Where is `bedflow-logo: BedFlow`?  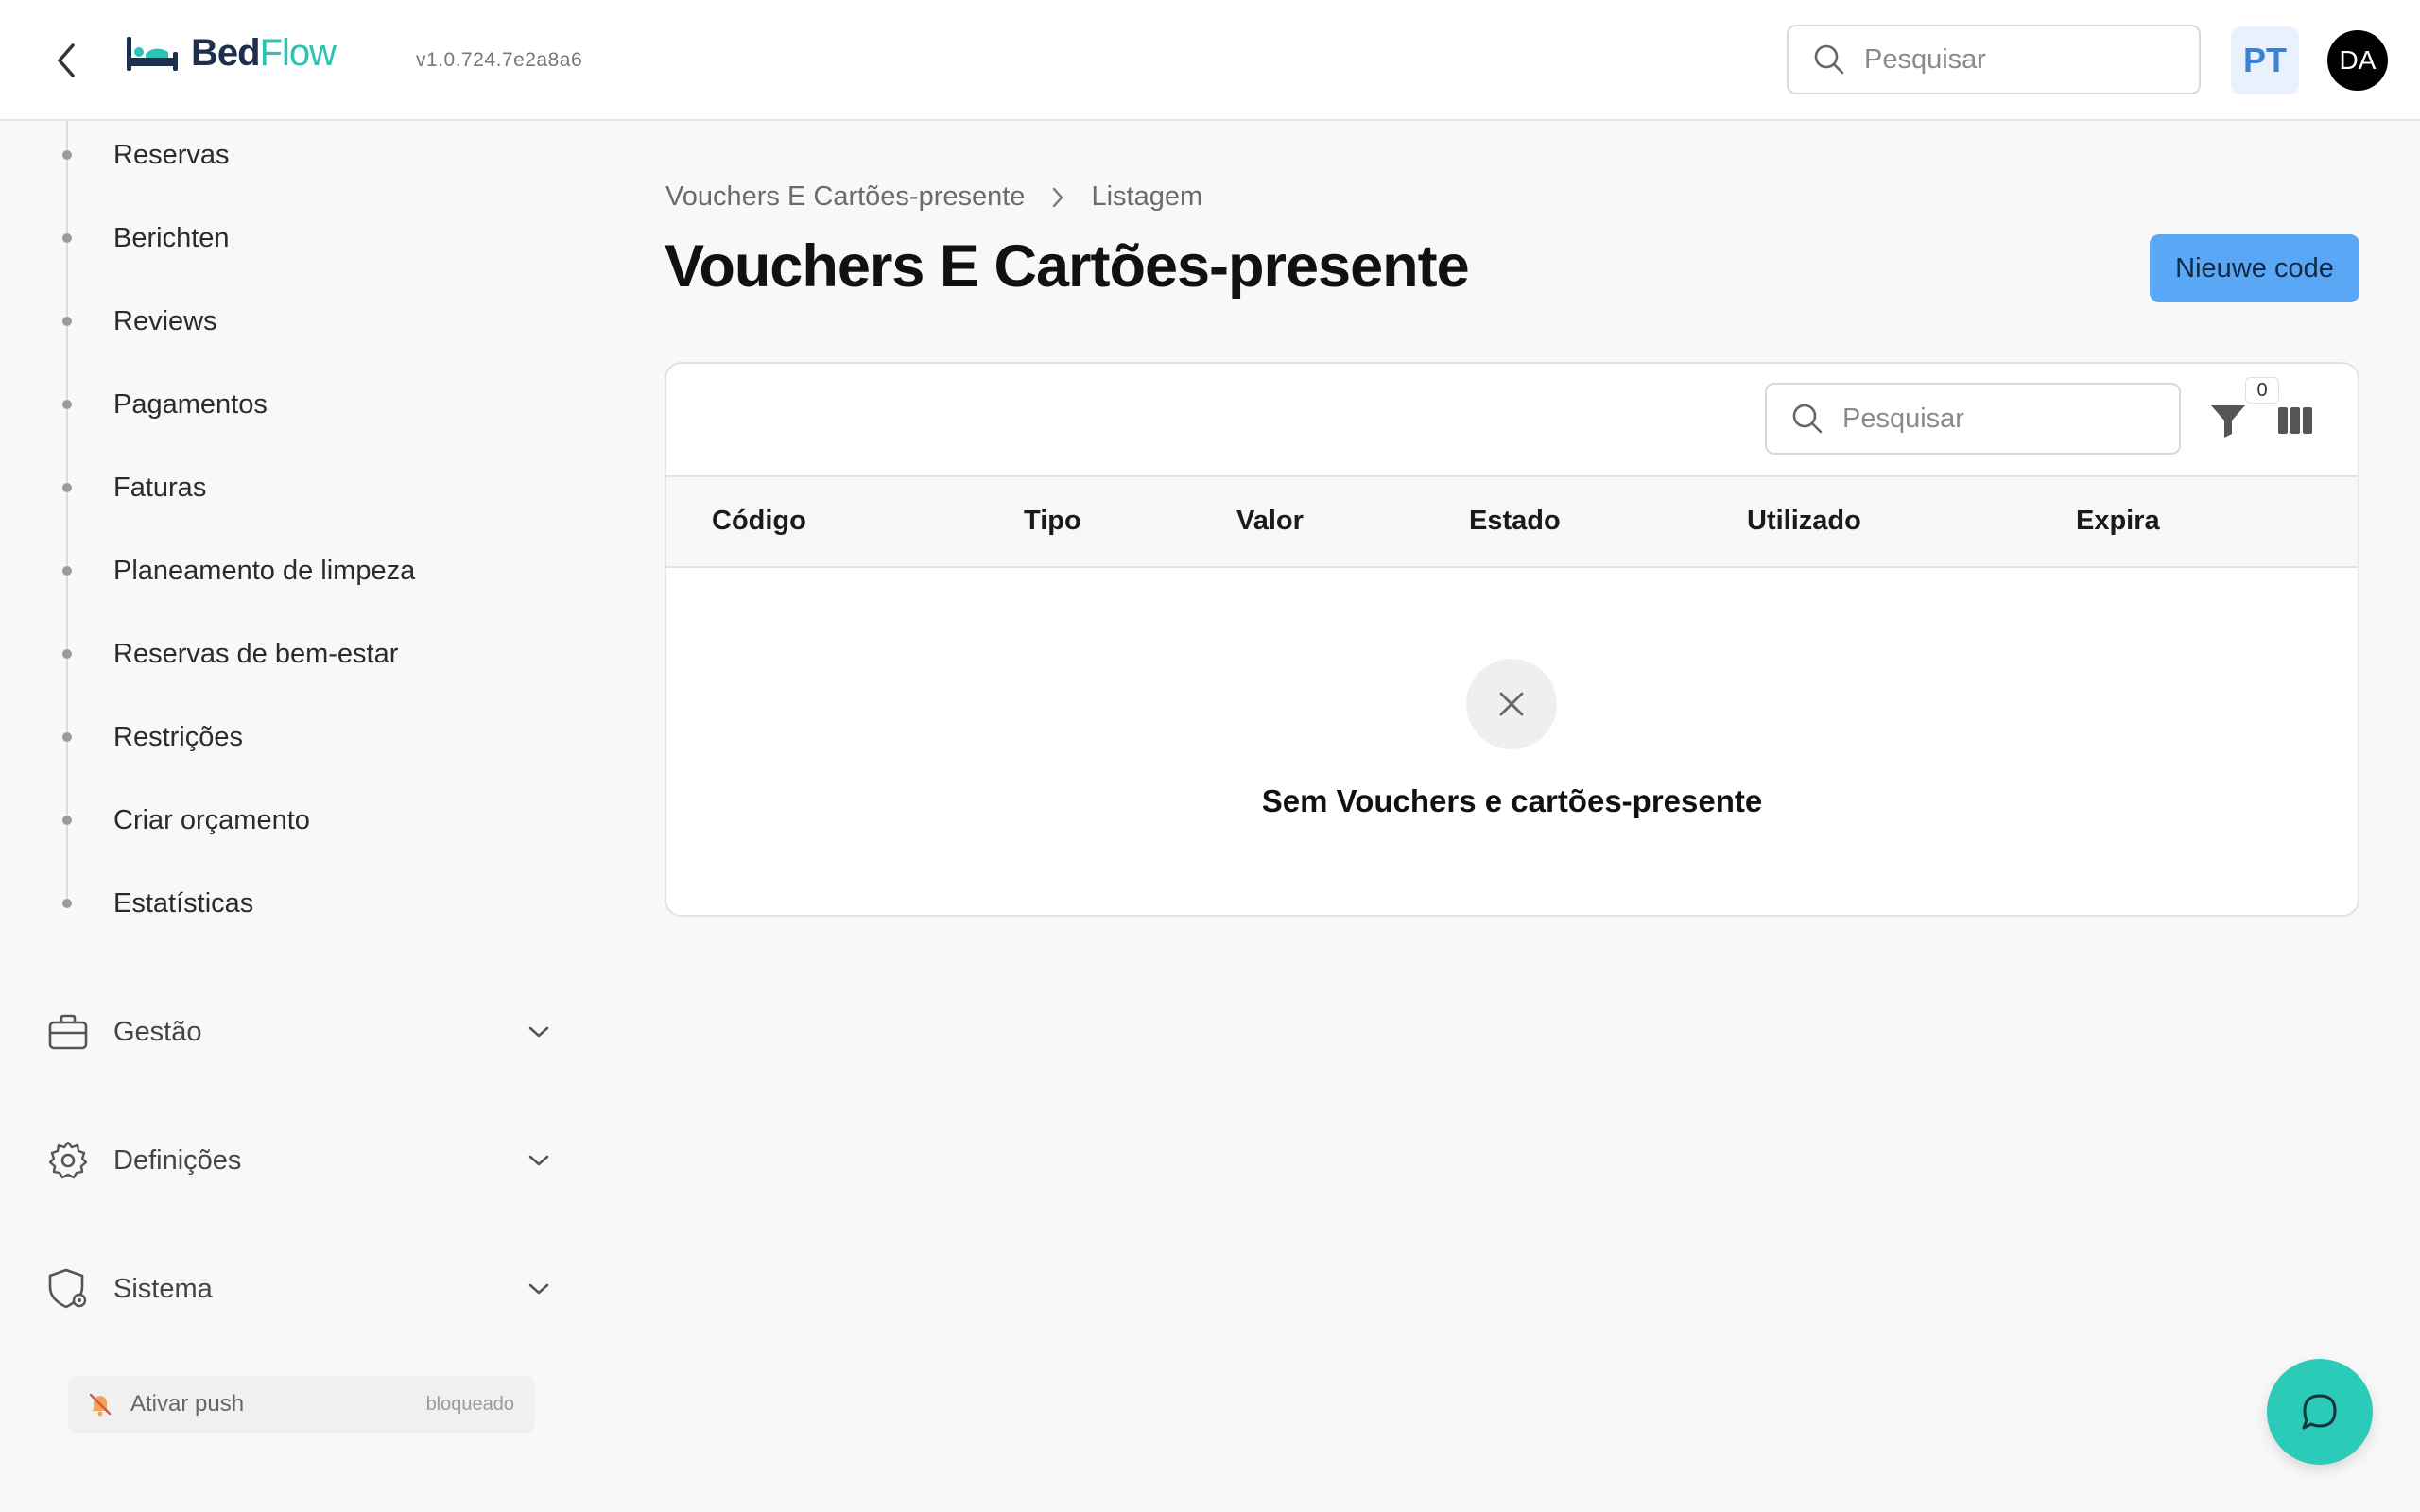 bedflow-logo: BedFlow is located at coordinates (231, 53).